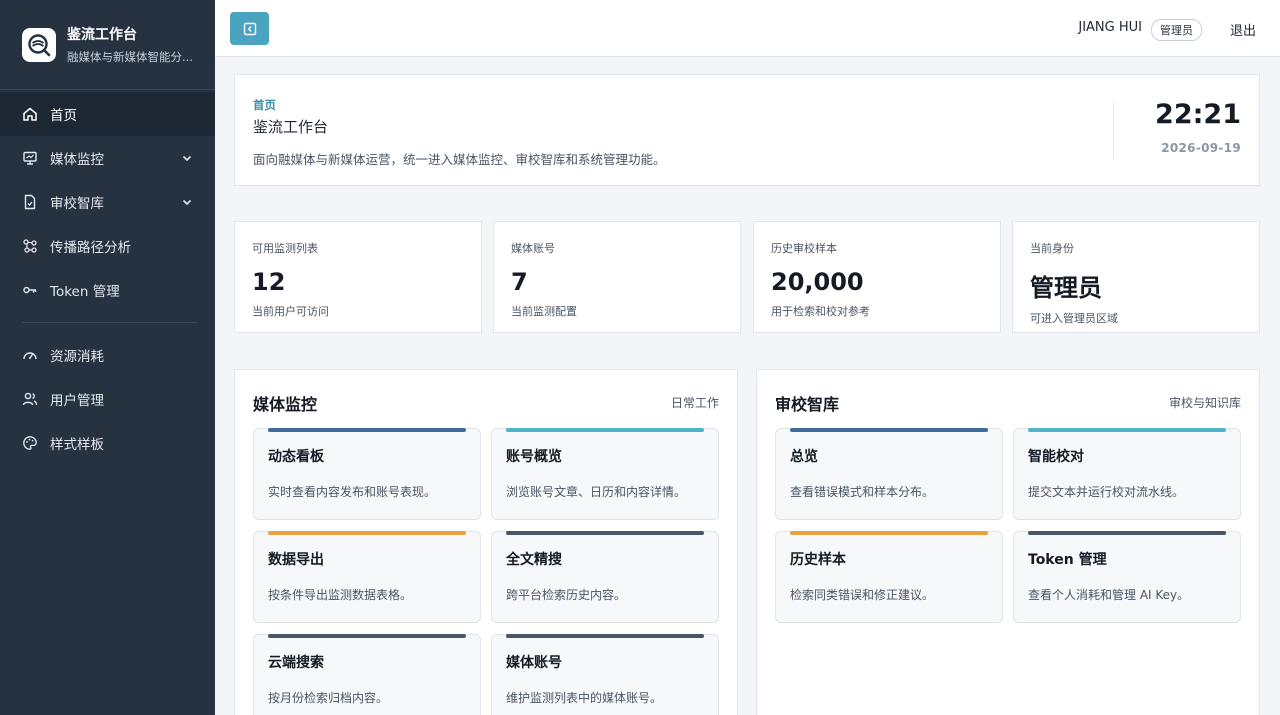 The image size is (1280, 715). What do you see at coordinates (534, 560) in the screenshot?
I see `card-title: 全文精搜` at bounding box center [534, 560].